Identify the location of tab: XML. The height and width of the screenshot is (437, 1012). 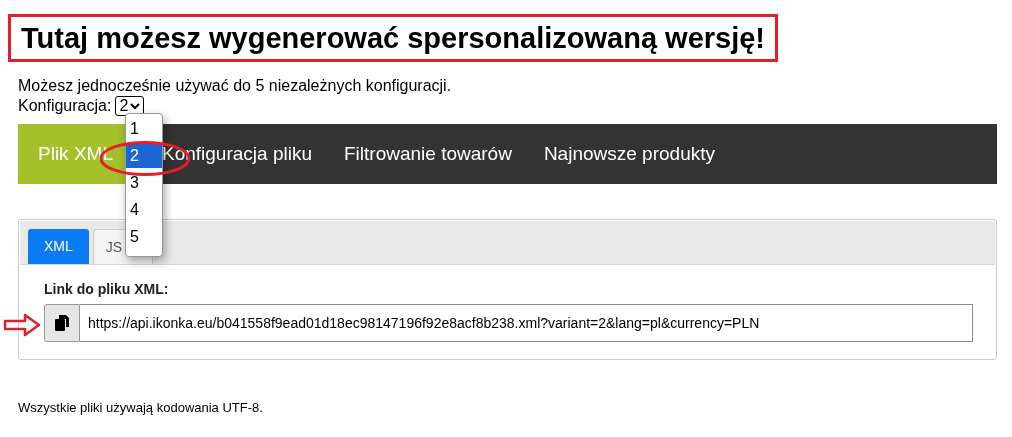
(58, 246).